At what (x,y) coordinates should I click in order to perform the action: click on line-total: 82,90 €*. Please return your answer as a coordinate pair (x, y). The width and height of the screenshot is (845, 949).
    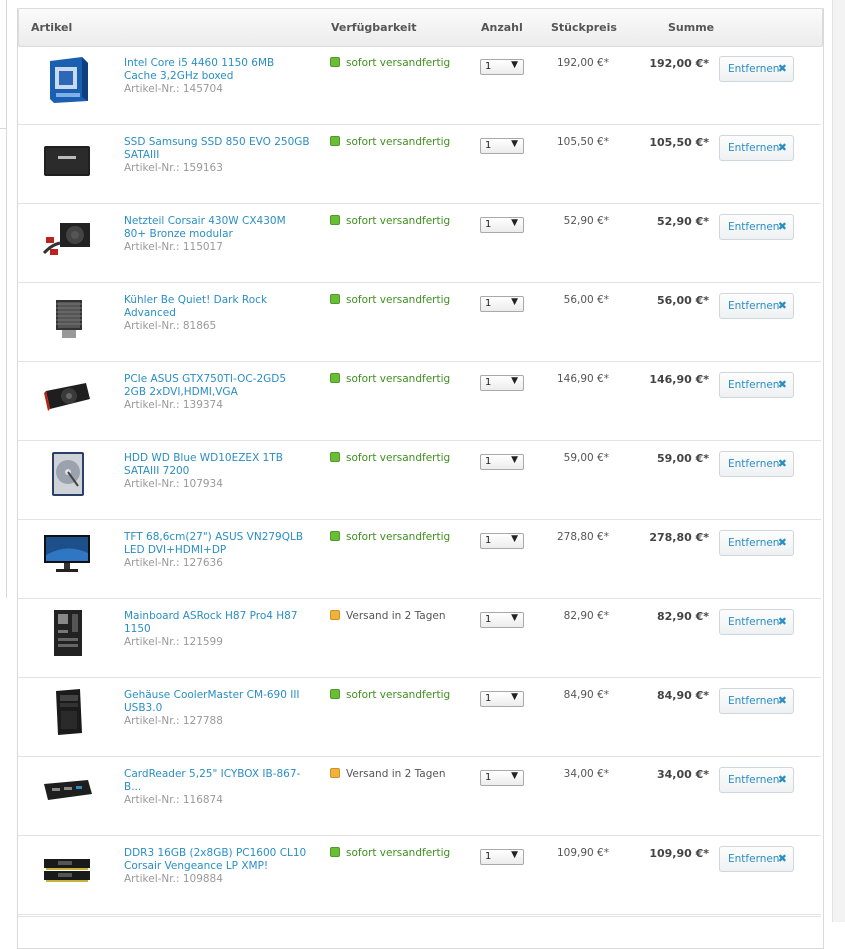
    Looking at the image, I should click on (682, 616).